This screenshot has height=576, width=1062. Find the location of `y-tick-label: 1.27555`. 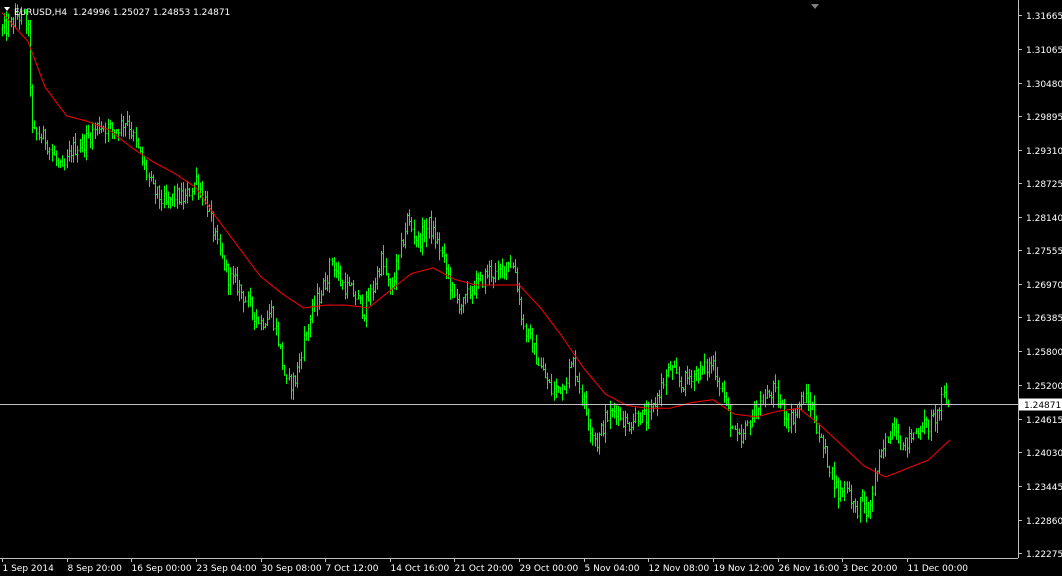

y-tick-label: 1.27555 is located at coordinates (1044, 252).